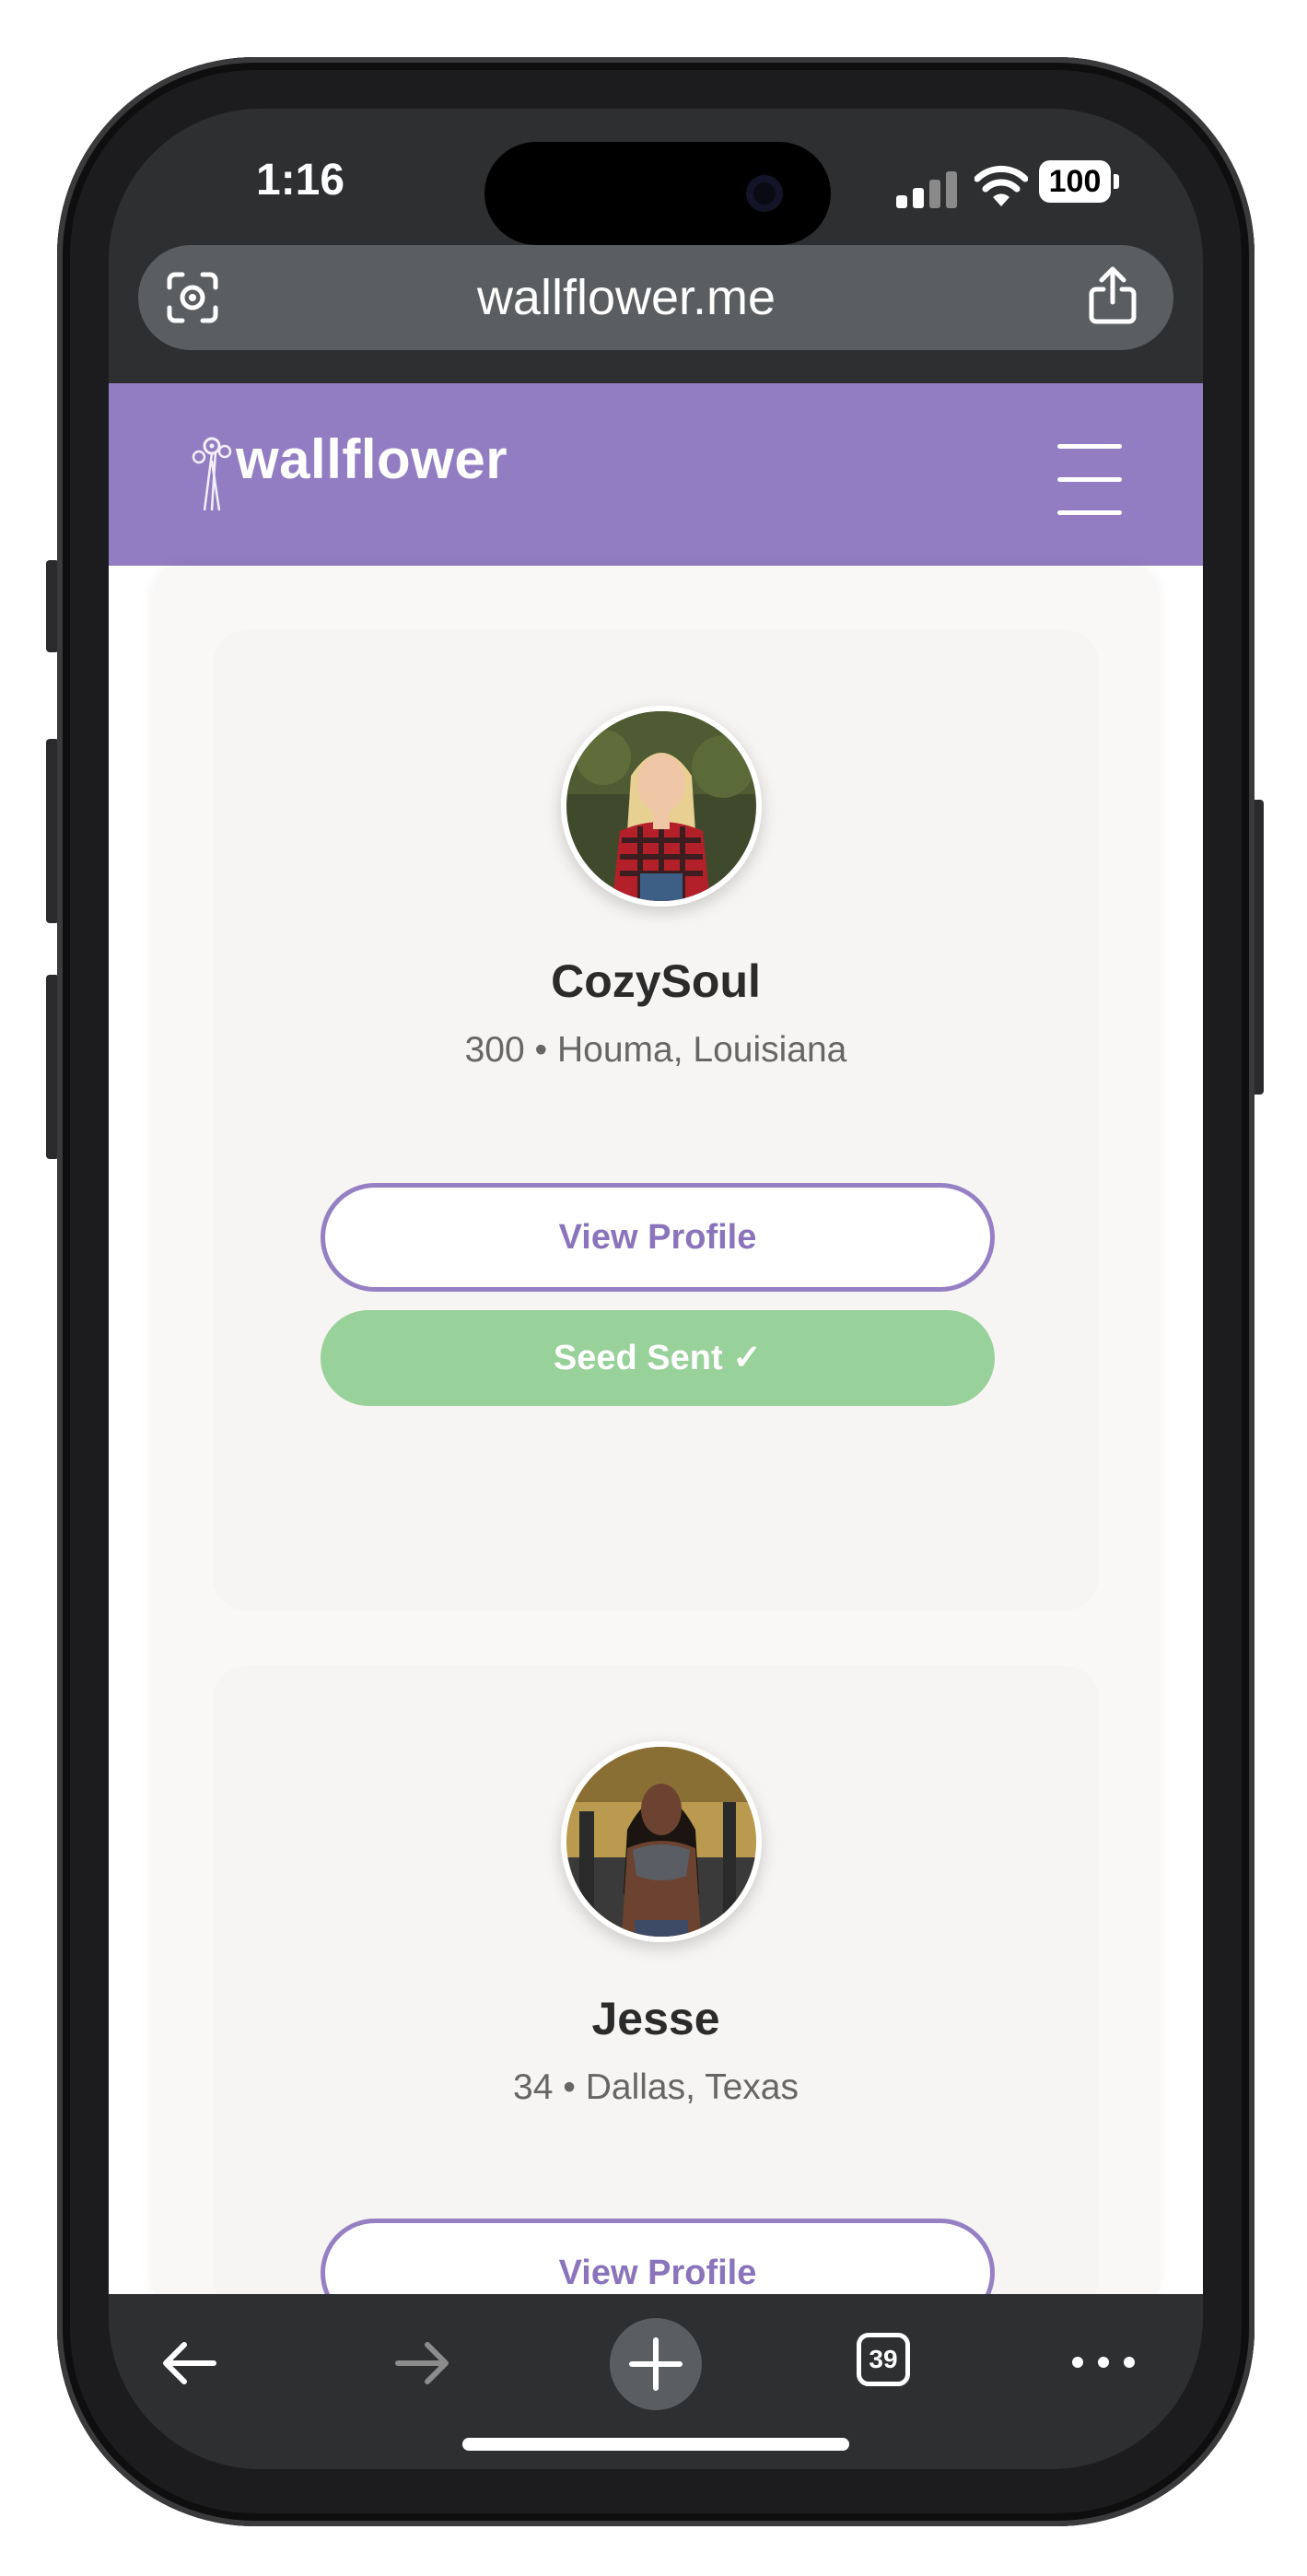 Image resolution: width=1307 pixels, height=2576 pixels. Describe the element at coordinates (189, 2363) in the screenshot. I see `back-arrow-icon` at that location.